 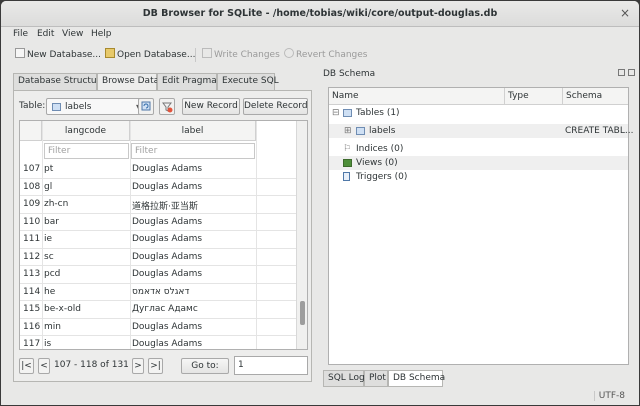 I want to click on previous-page-button: <, so click(x=44, y=366).